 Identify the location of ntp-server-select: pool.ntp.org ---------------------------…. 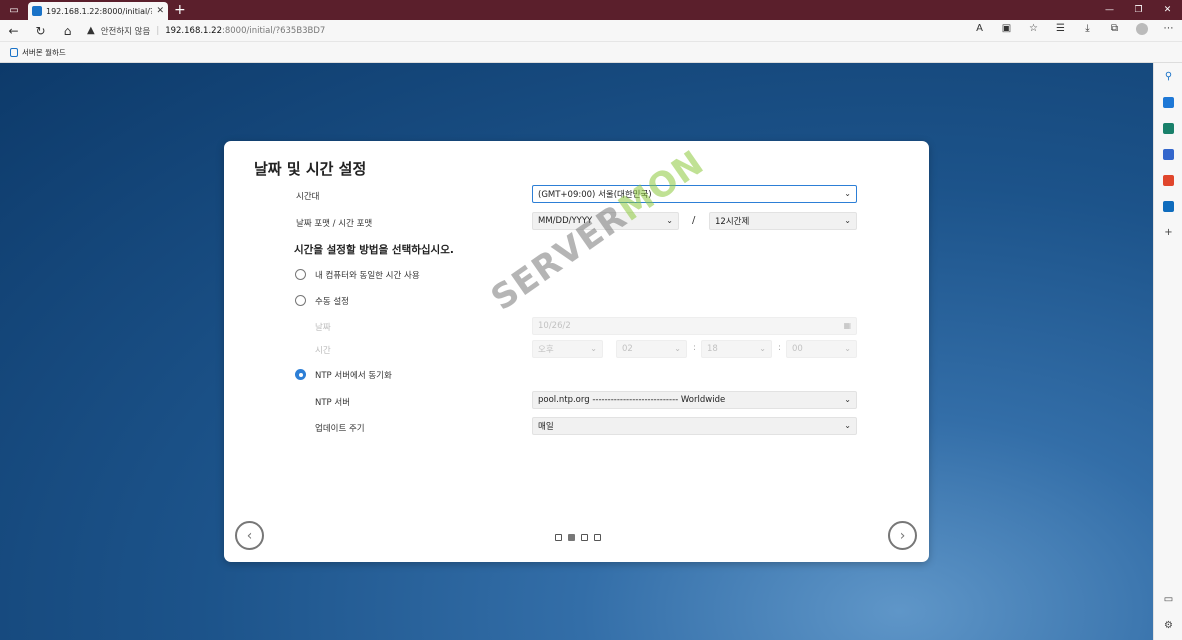
(694, 400).